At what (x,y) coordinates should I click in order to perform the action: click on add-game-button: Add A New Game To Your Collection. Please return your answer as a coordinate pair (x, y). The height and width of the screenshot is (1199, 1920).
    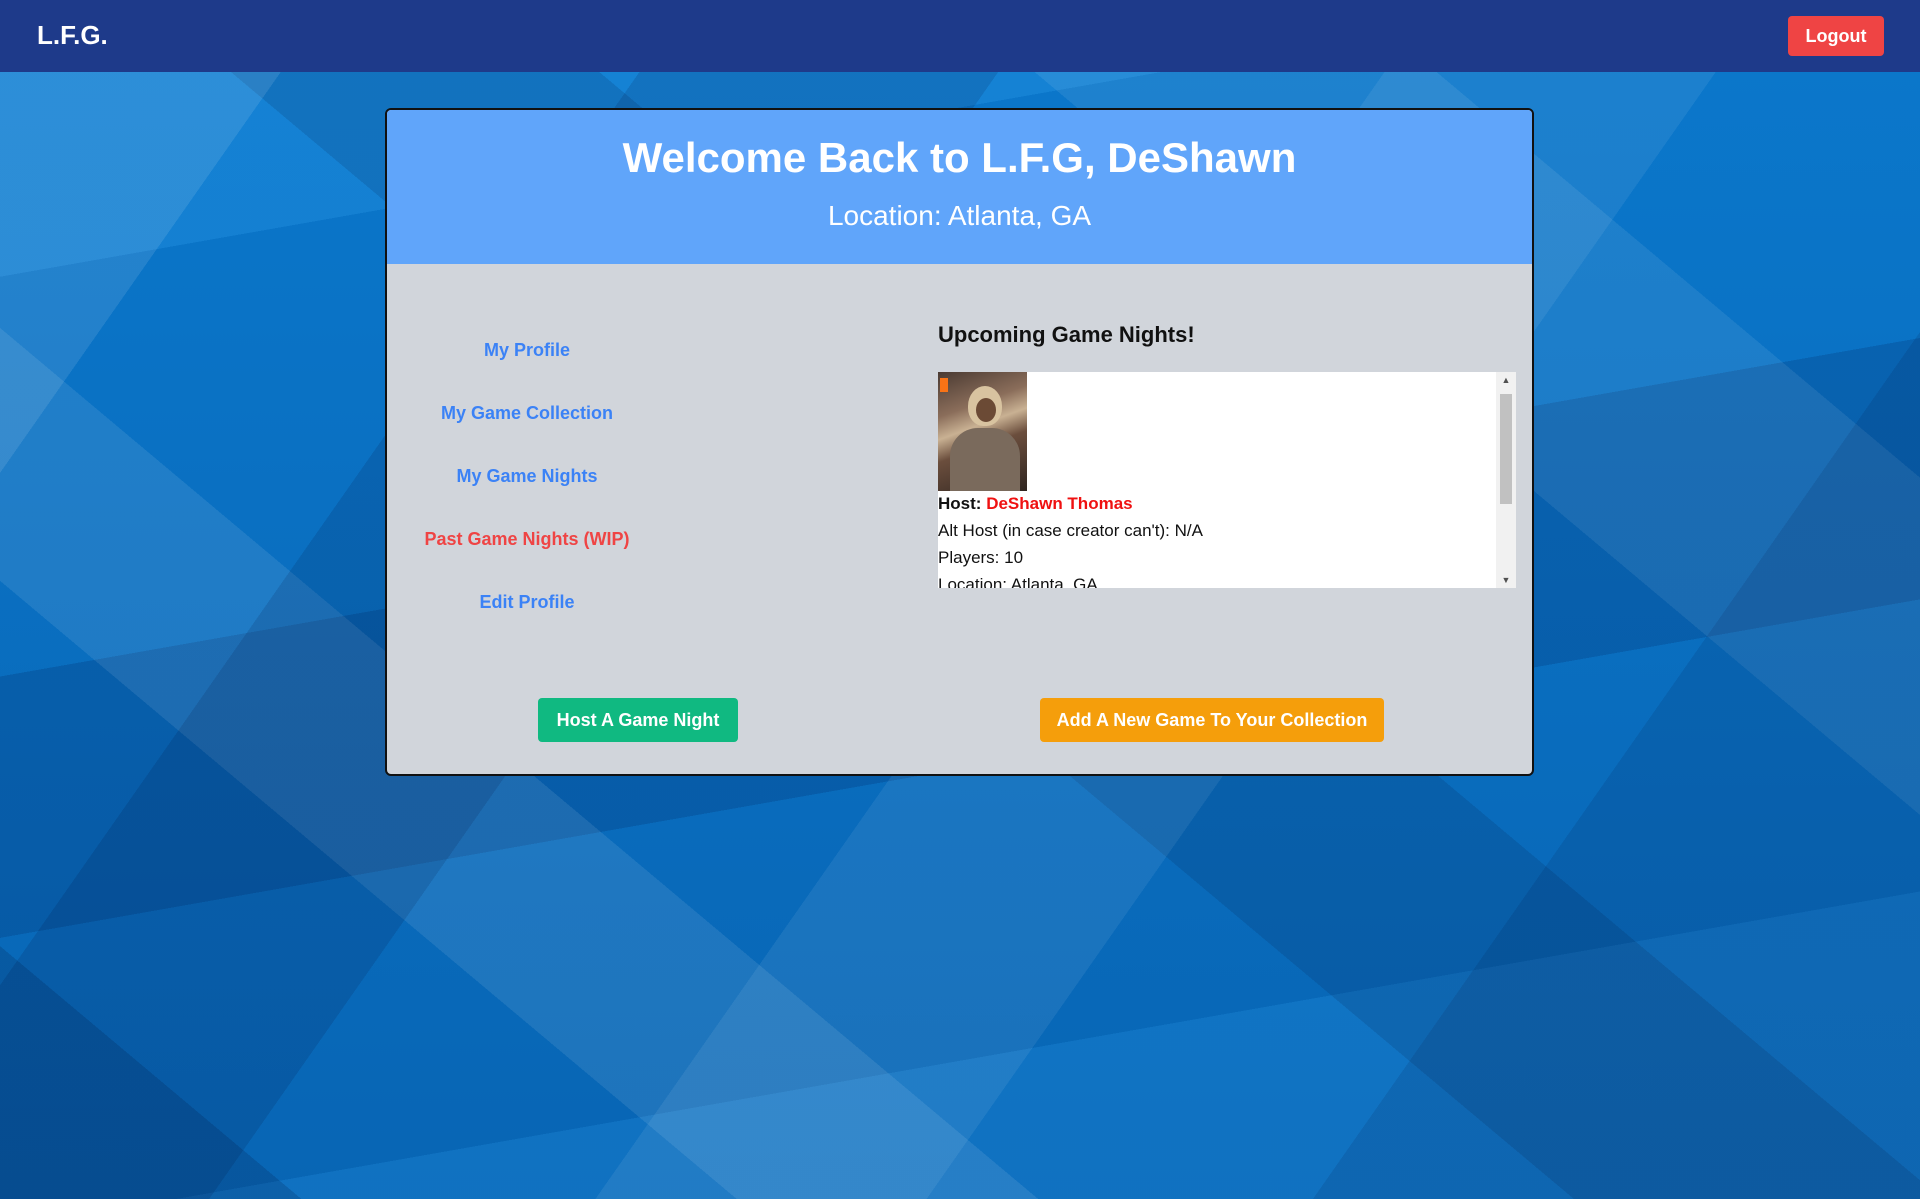
    Looking at the image, I should click on (1212, 720).